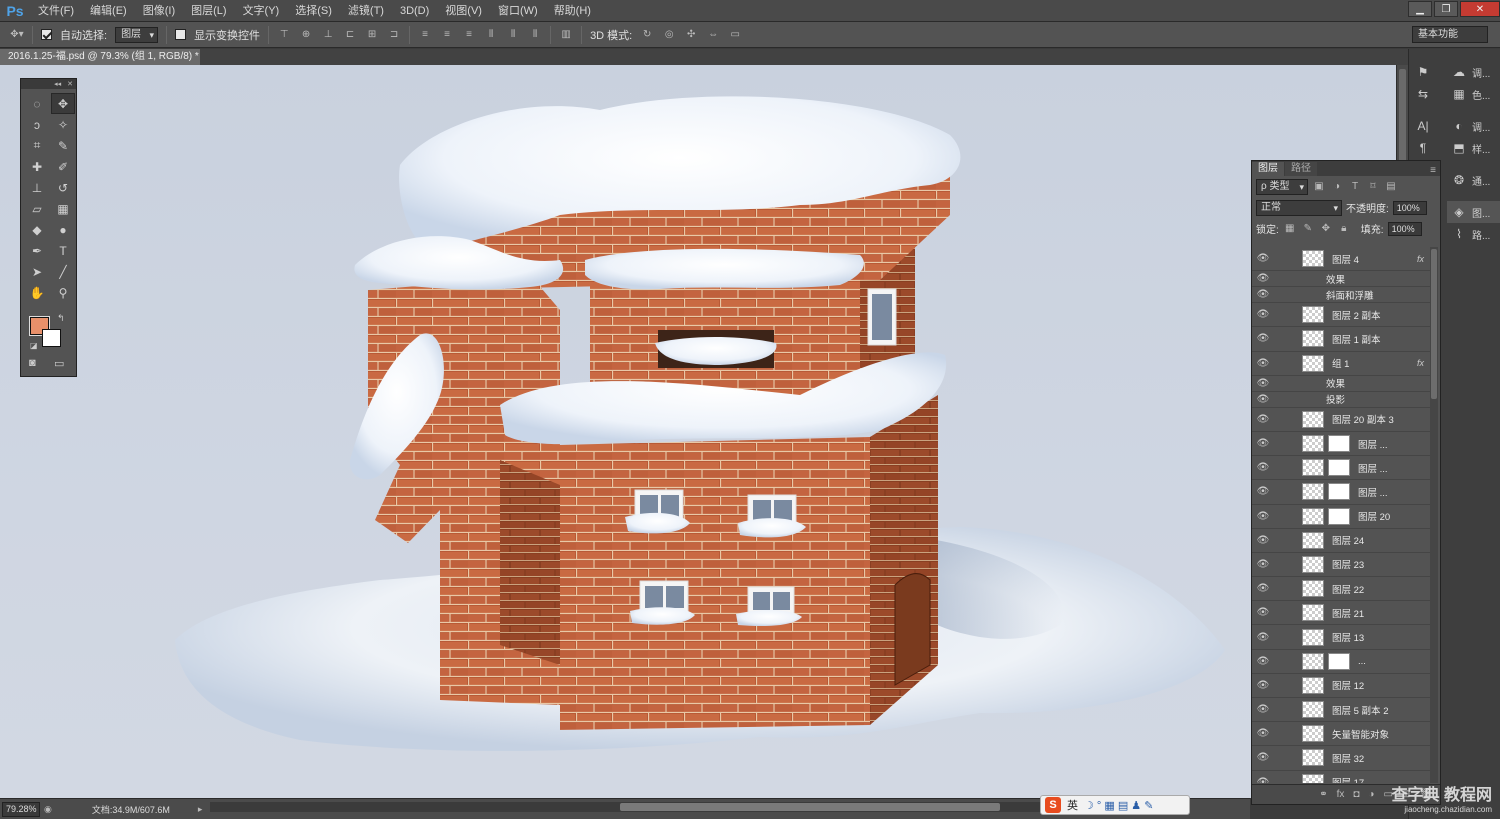 Image resolution: width=1500 pixels, height=819 pixels. What do you see at coordinates (63, 124) in the screenshot?
I see `magic-wand-icon: ✧` at bounding box center [63, 124].